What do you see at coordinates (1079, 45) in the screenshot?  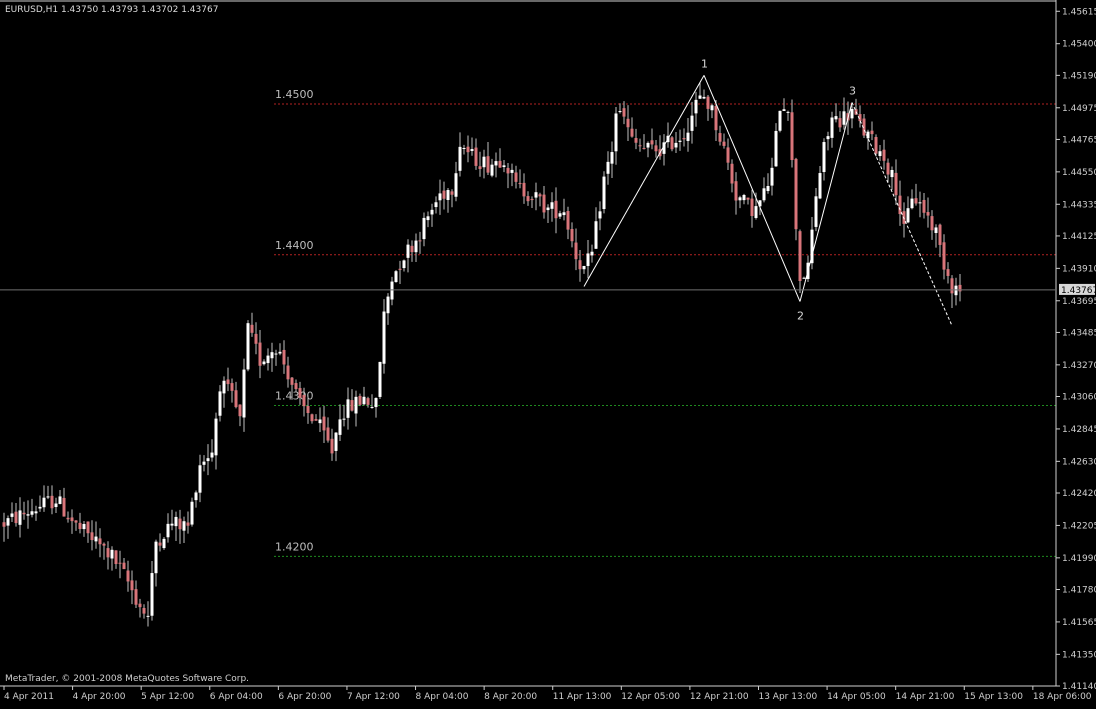 I see `y-tick-label: 1.45400` at bounding box center [1079, 45].